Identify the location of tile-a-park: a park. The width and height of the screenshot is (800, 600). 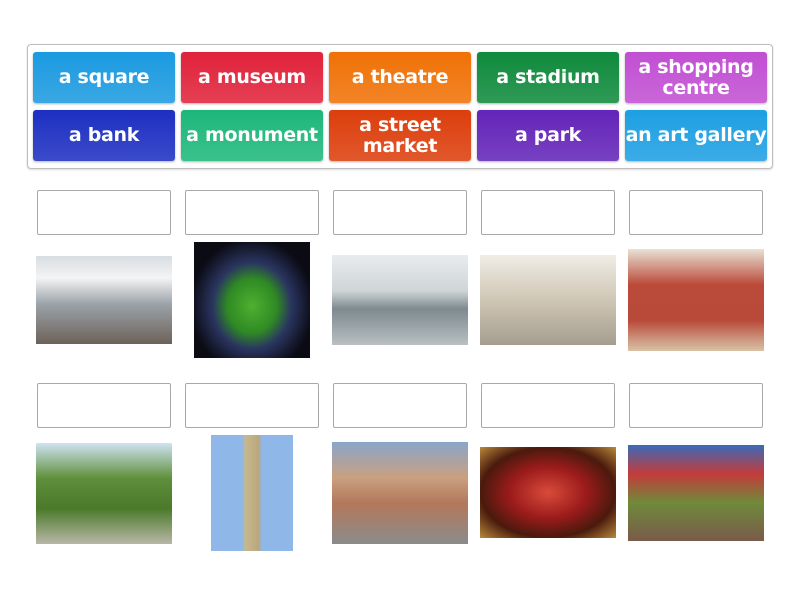
(548, 135).